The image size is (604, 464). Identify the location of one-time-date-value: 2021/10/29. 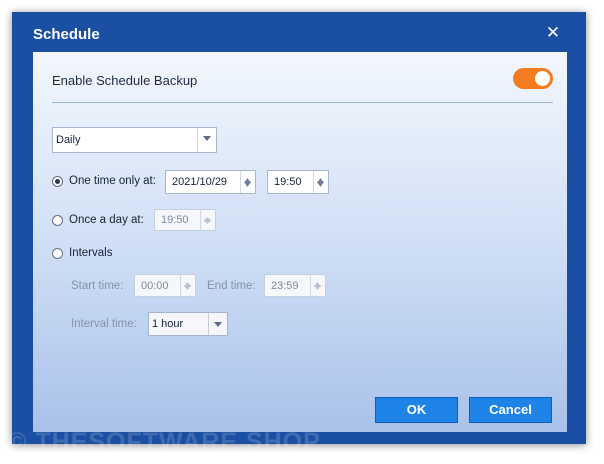
(200, 182).